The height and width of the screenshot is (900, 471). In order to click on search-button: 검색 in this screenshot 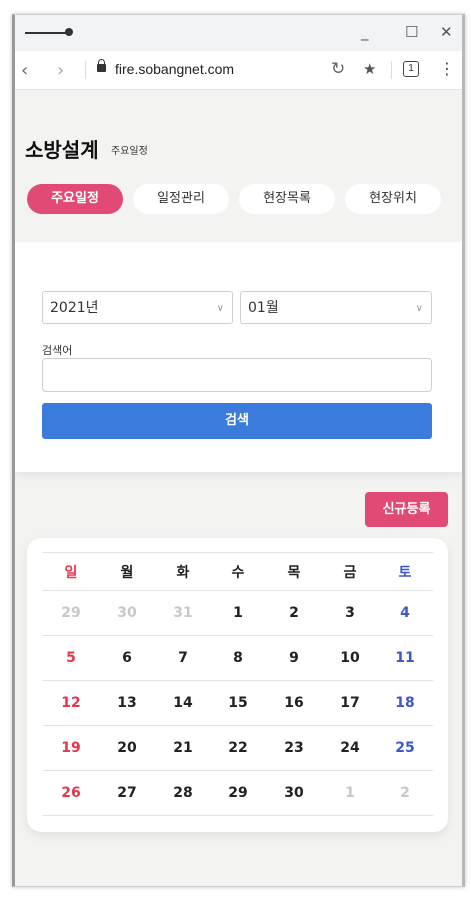, I will do `click(237, 421)`.